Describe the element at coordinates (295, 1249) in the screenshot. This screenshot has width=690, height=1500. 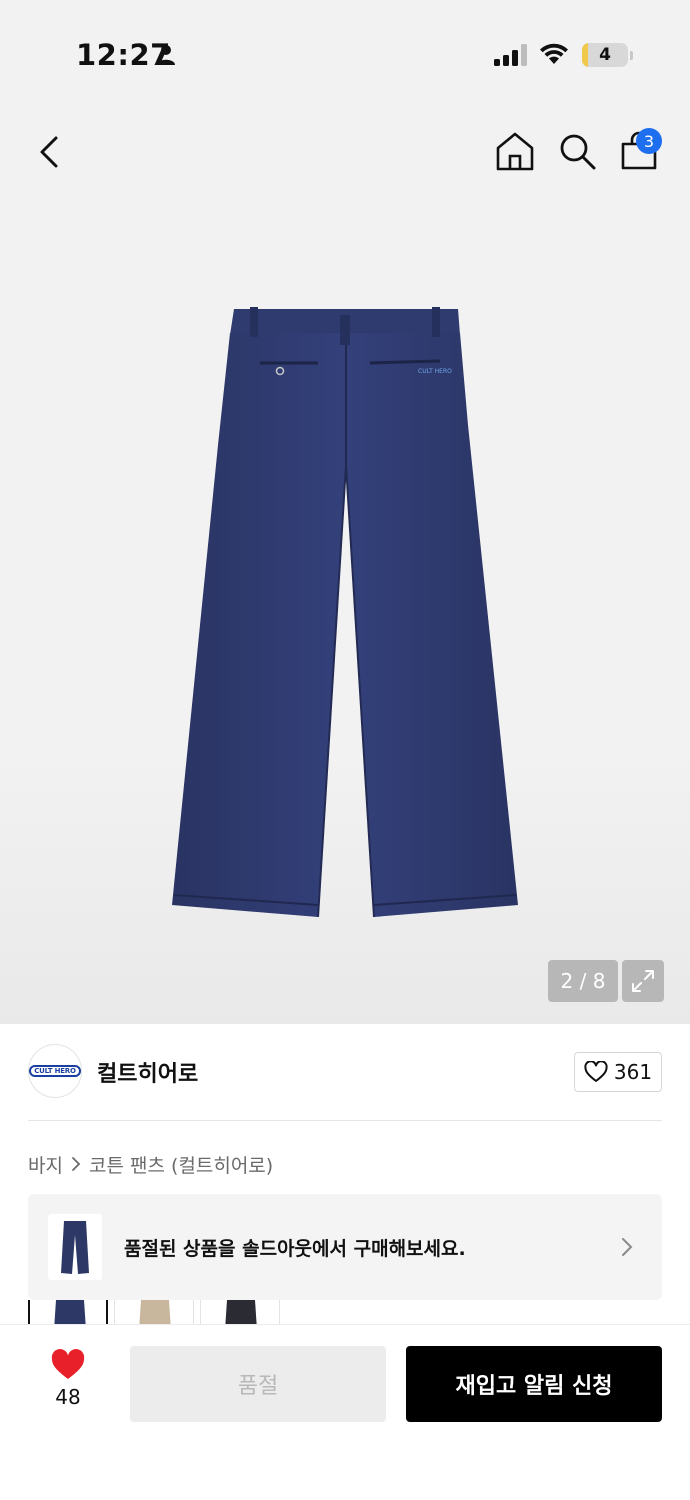
I see `soldout-banner-text: 품절된 상품을 솔드아웃에서 구매해보세요.` at that location.